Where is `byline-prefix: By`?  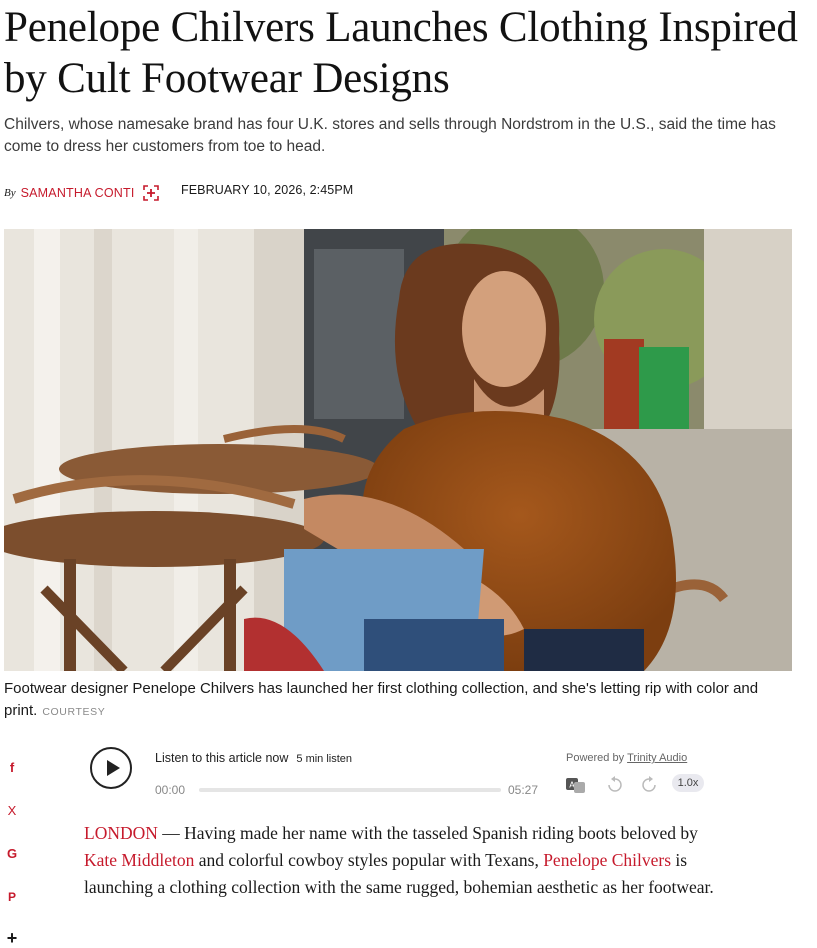 byline-prefix: By is located at coordinates (10, 193).